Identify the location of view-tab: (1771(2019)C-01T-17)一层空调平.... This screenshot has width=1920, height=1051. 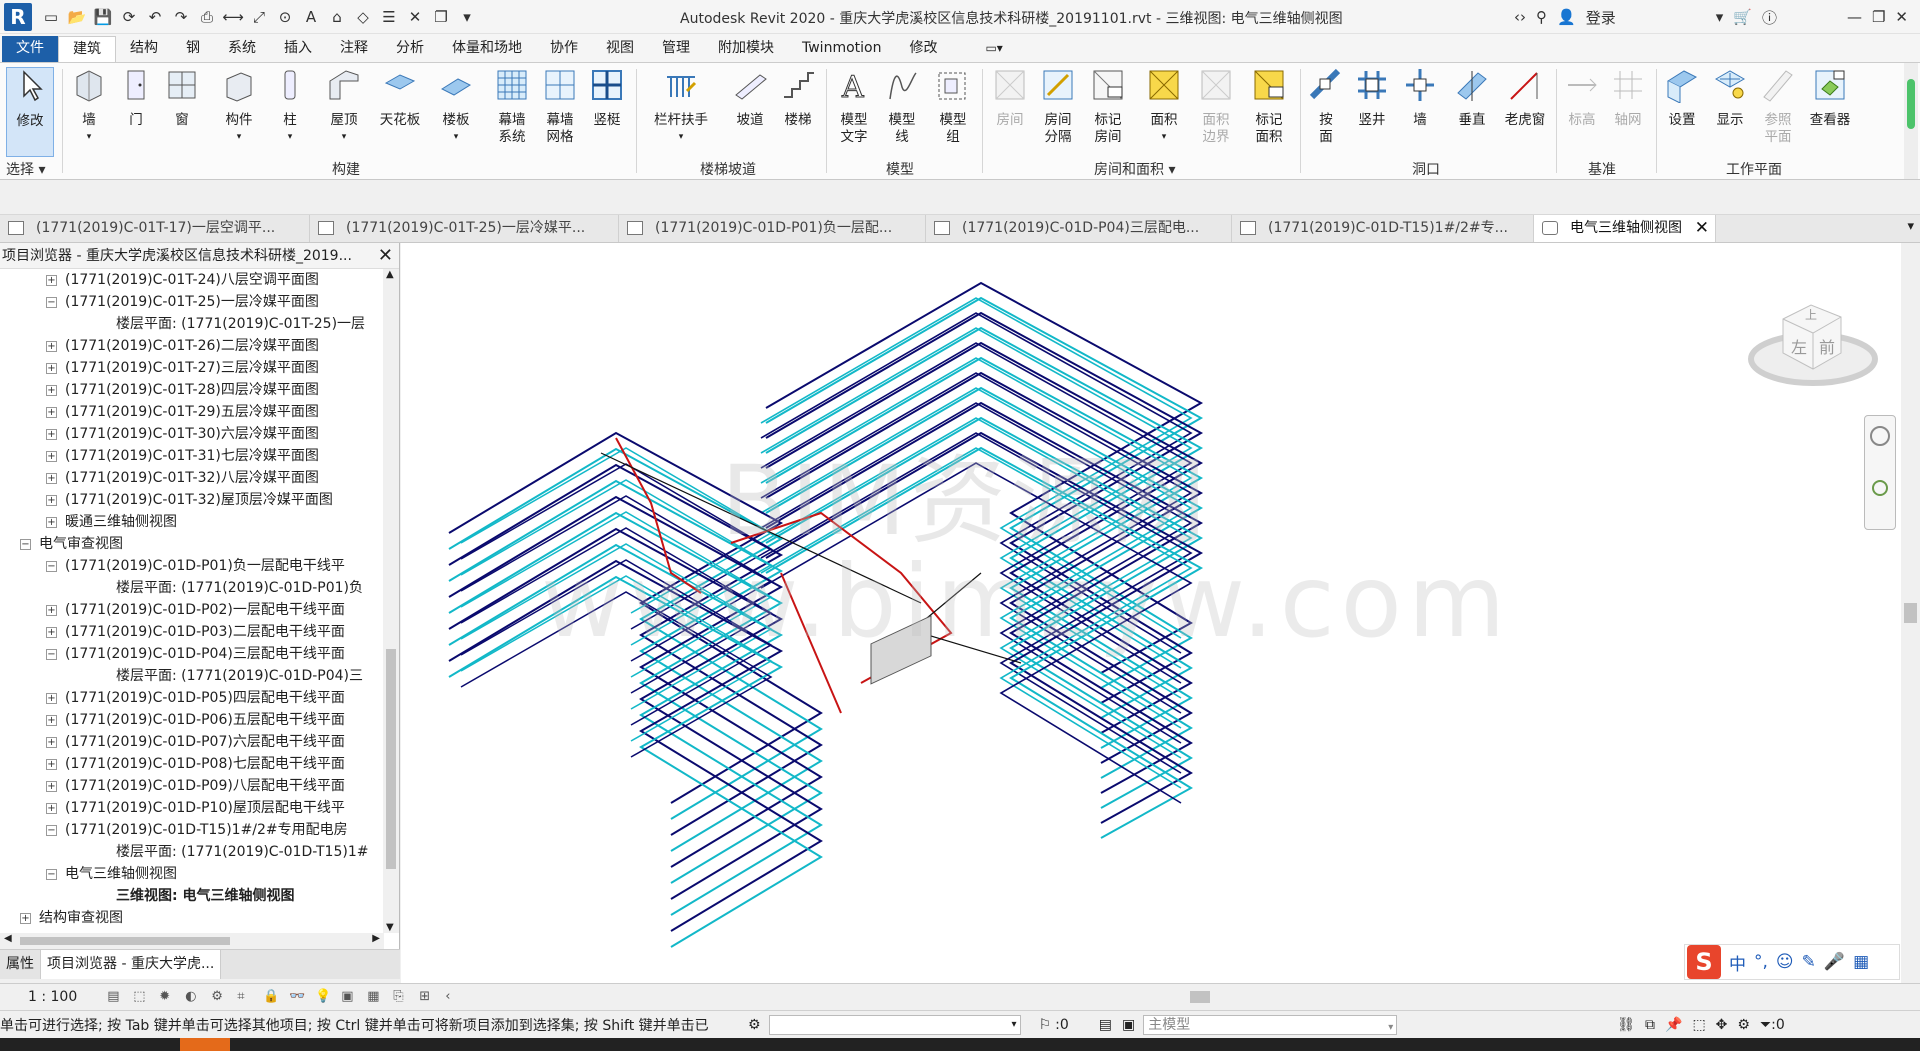
(155, 228).